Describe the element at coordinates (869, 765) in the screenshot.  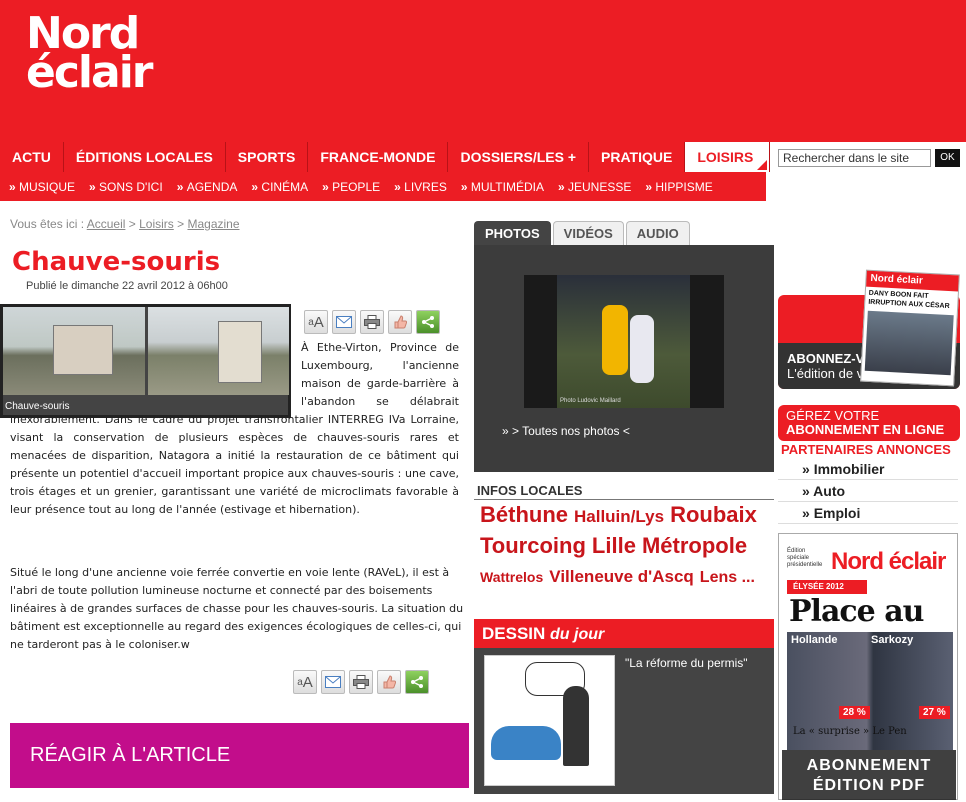
I see `pdf-line-1: ABONNEMENT` at that location.